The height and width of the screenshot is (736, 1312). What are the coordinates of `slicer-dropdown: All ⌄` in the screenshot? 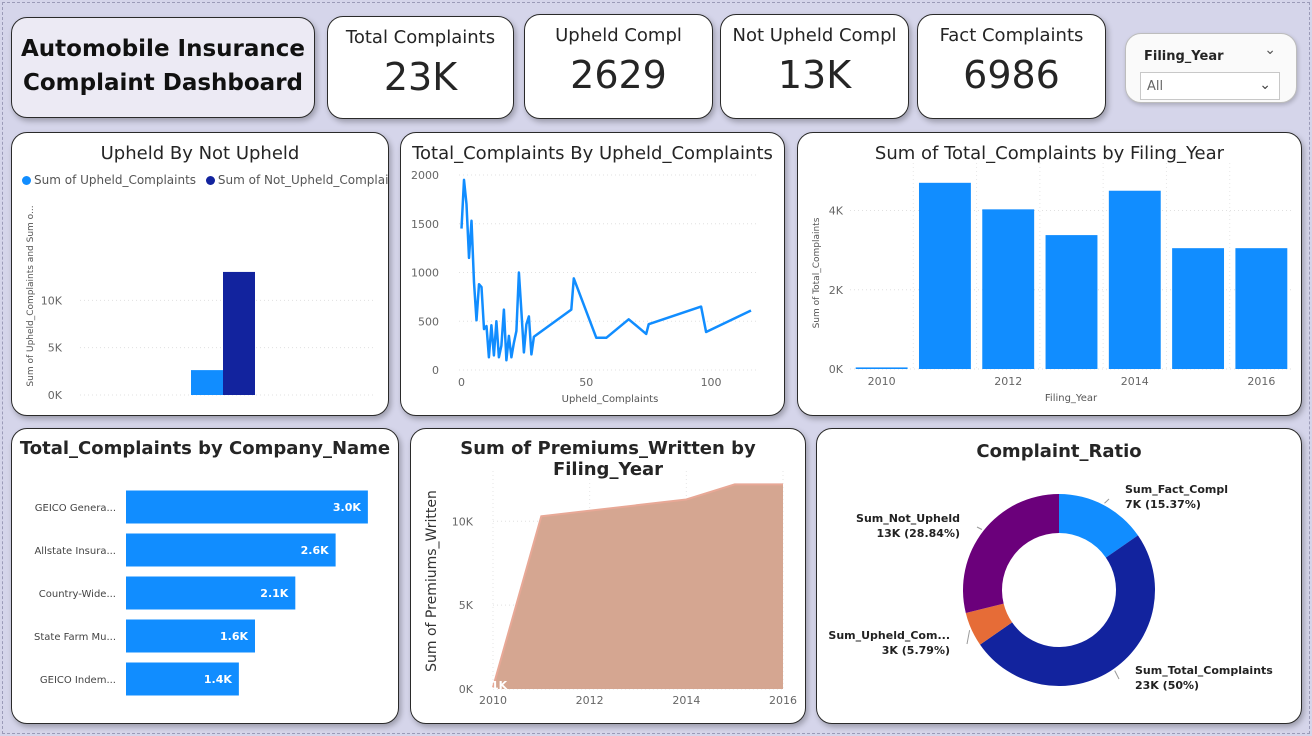 It's located at (1210, 86).